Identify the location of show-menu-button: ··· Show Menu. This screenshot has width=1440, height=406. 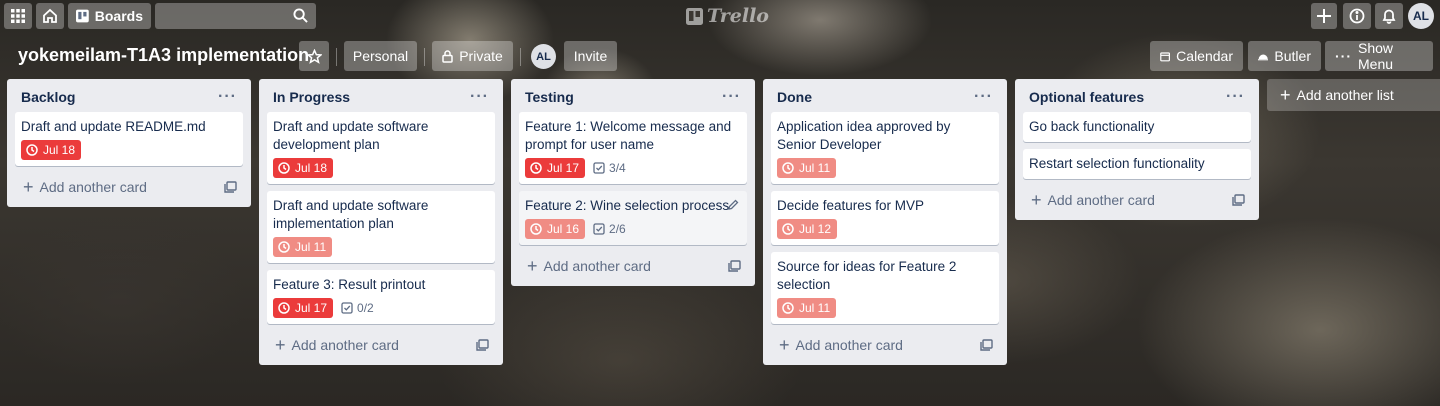
(1379, 56).